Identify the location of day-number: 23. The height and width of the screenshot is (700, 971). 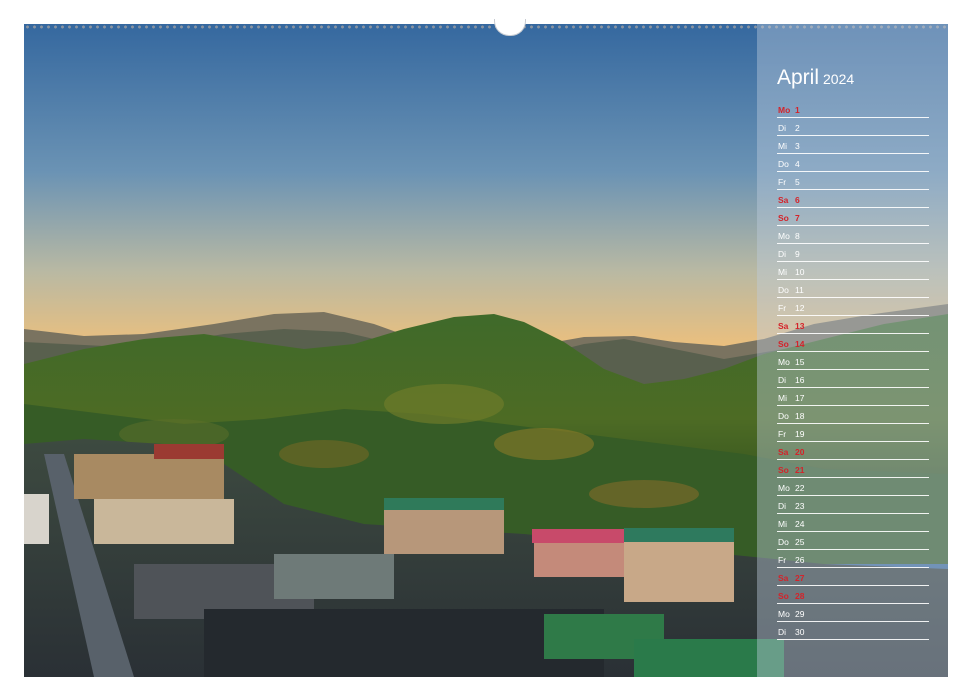
(800, 506).